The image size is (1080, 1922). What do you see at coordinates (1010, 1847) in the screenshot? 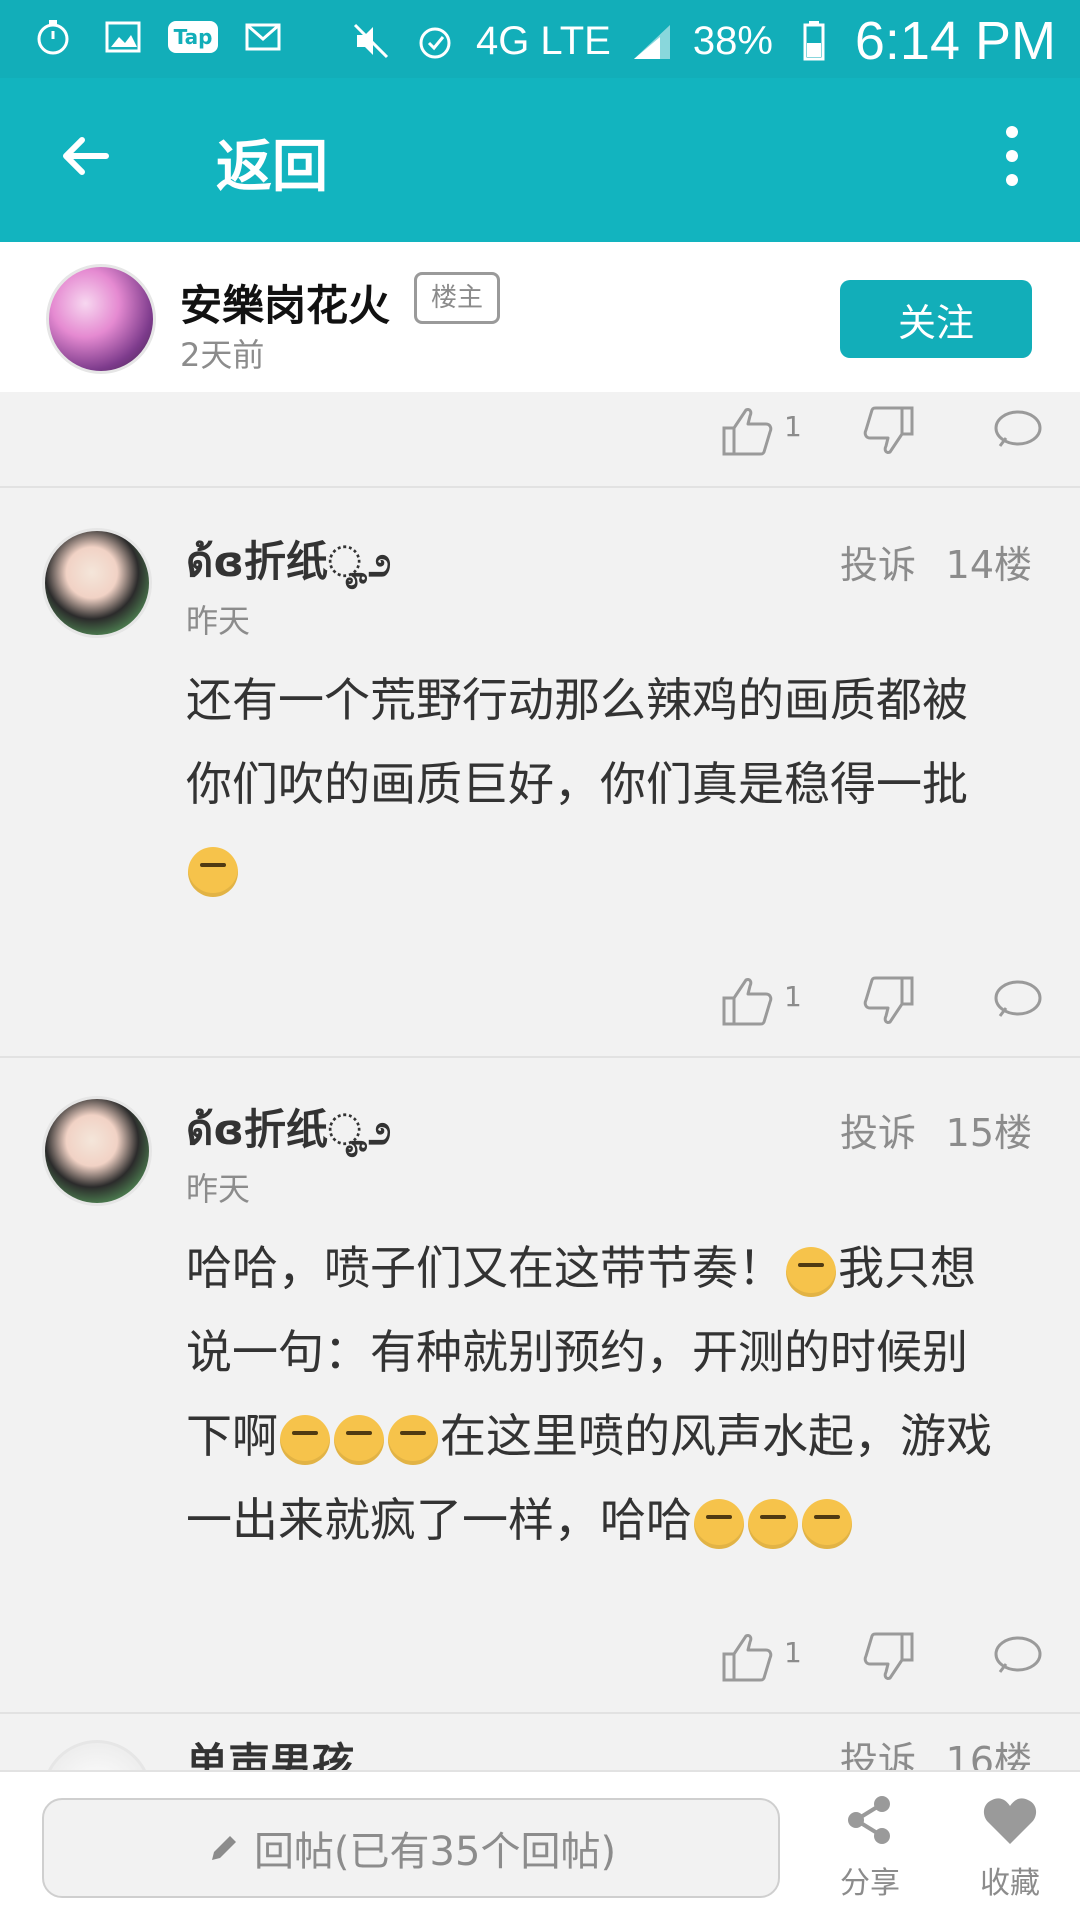
I see `favorite-button: 收藏` at bounding box center [1010, 1847].